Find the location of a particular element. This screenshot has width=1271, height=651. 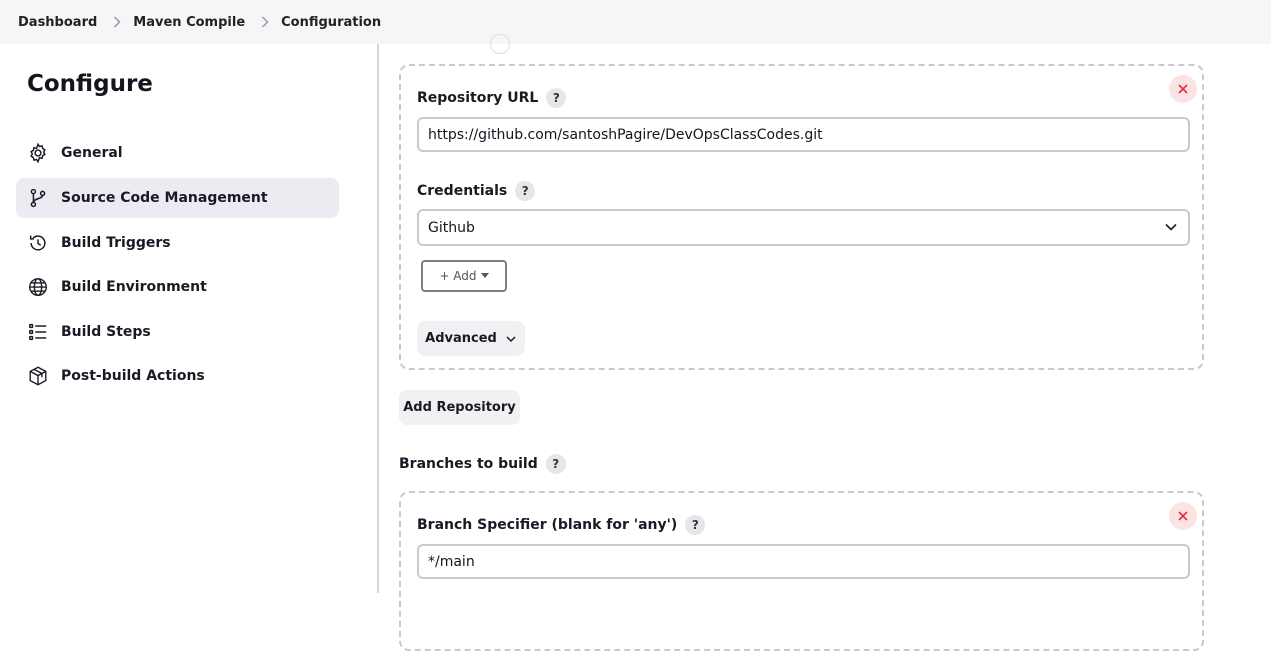

credentials-label: Credentials ? is located at coordinates (476, 191).